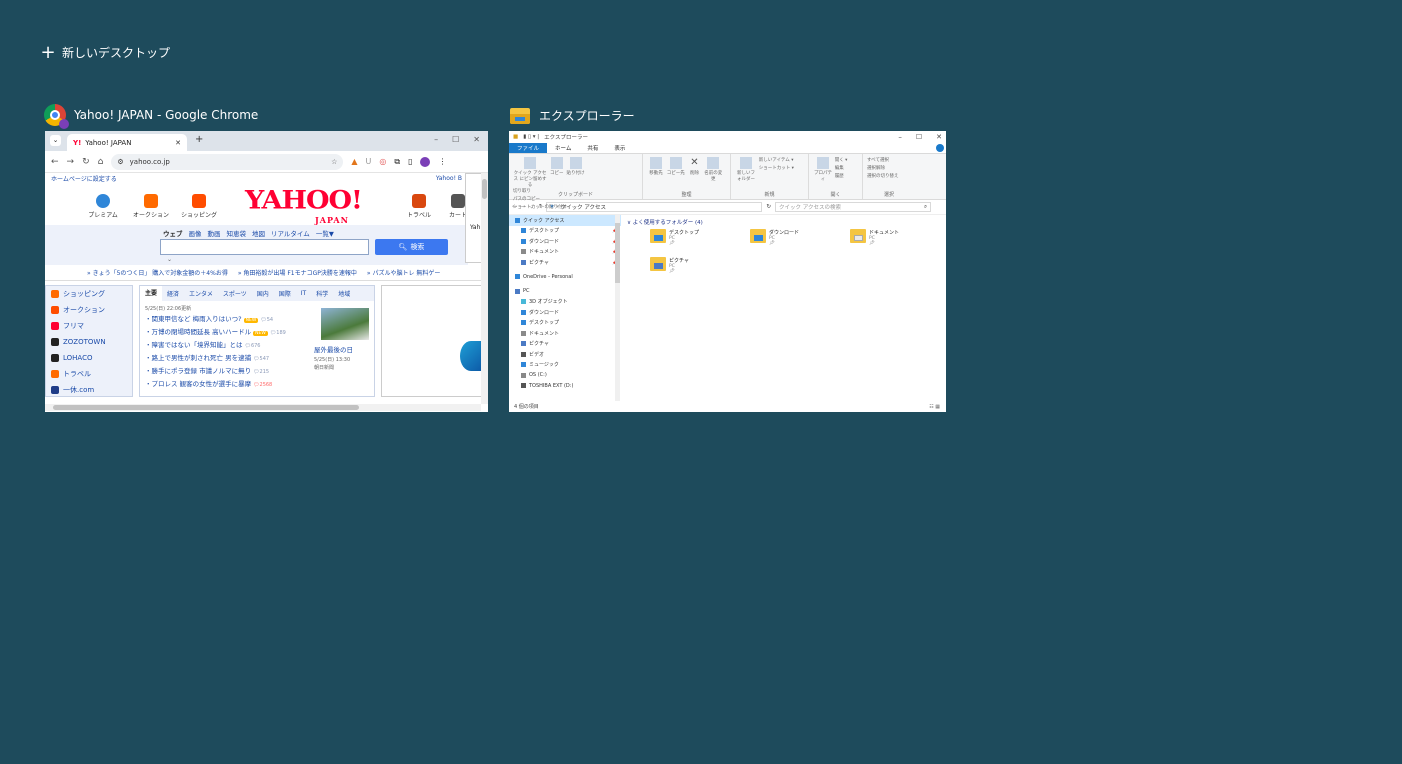 The width and height of the screenshot is (1402, 764). What do you see at coordinates (442, 161) in the screenshot?
I see `menu-icon: ⋮` at bounding box center [442, 161].